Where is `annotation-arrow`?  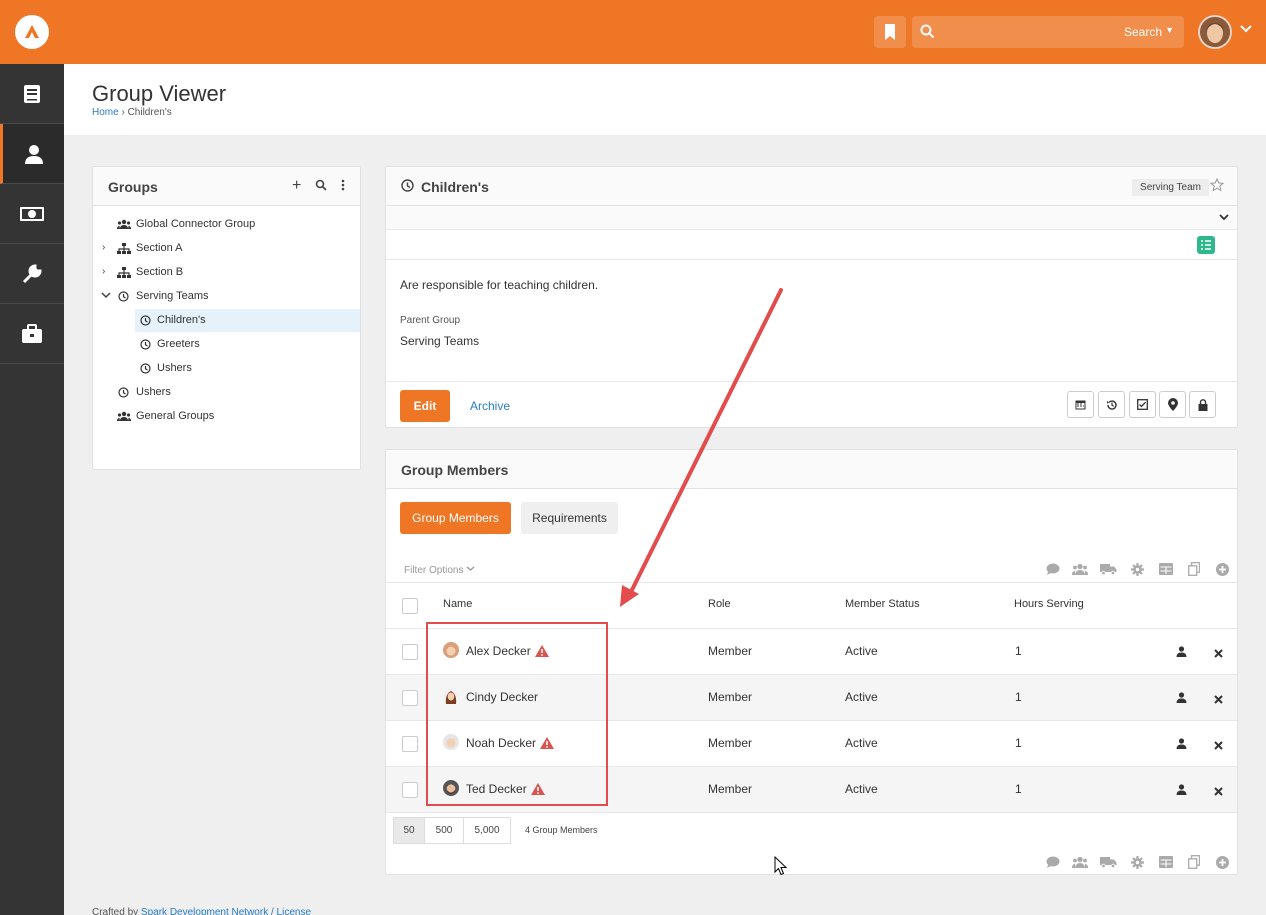
annotation-arrow is located at coordinates (701, 447).